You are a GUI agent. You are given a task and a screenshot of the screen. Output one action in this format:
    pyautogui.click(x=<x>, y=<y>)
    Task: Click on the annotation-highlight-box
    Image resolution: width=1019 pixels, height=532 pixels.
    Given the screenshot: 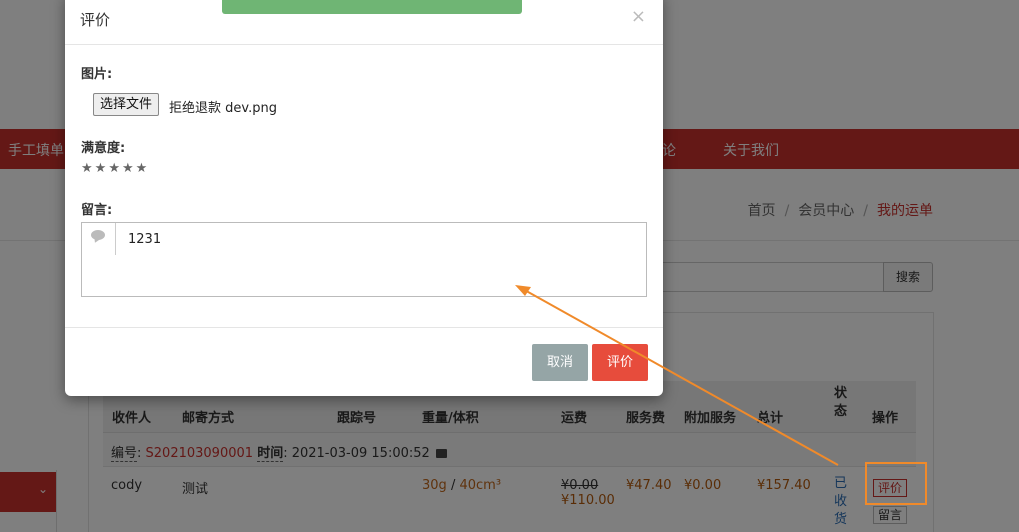 What is the action you would take?
    pyautogui.click(x=896, y=483)
    